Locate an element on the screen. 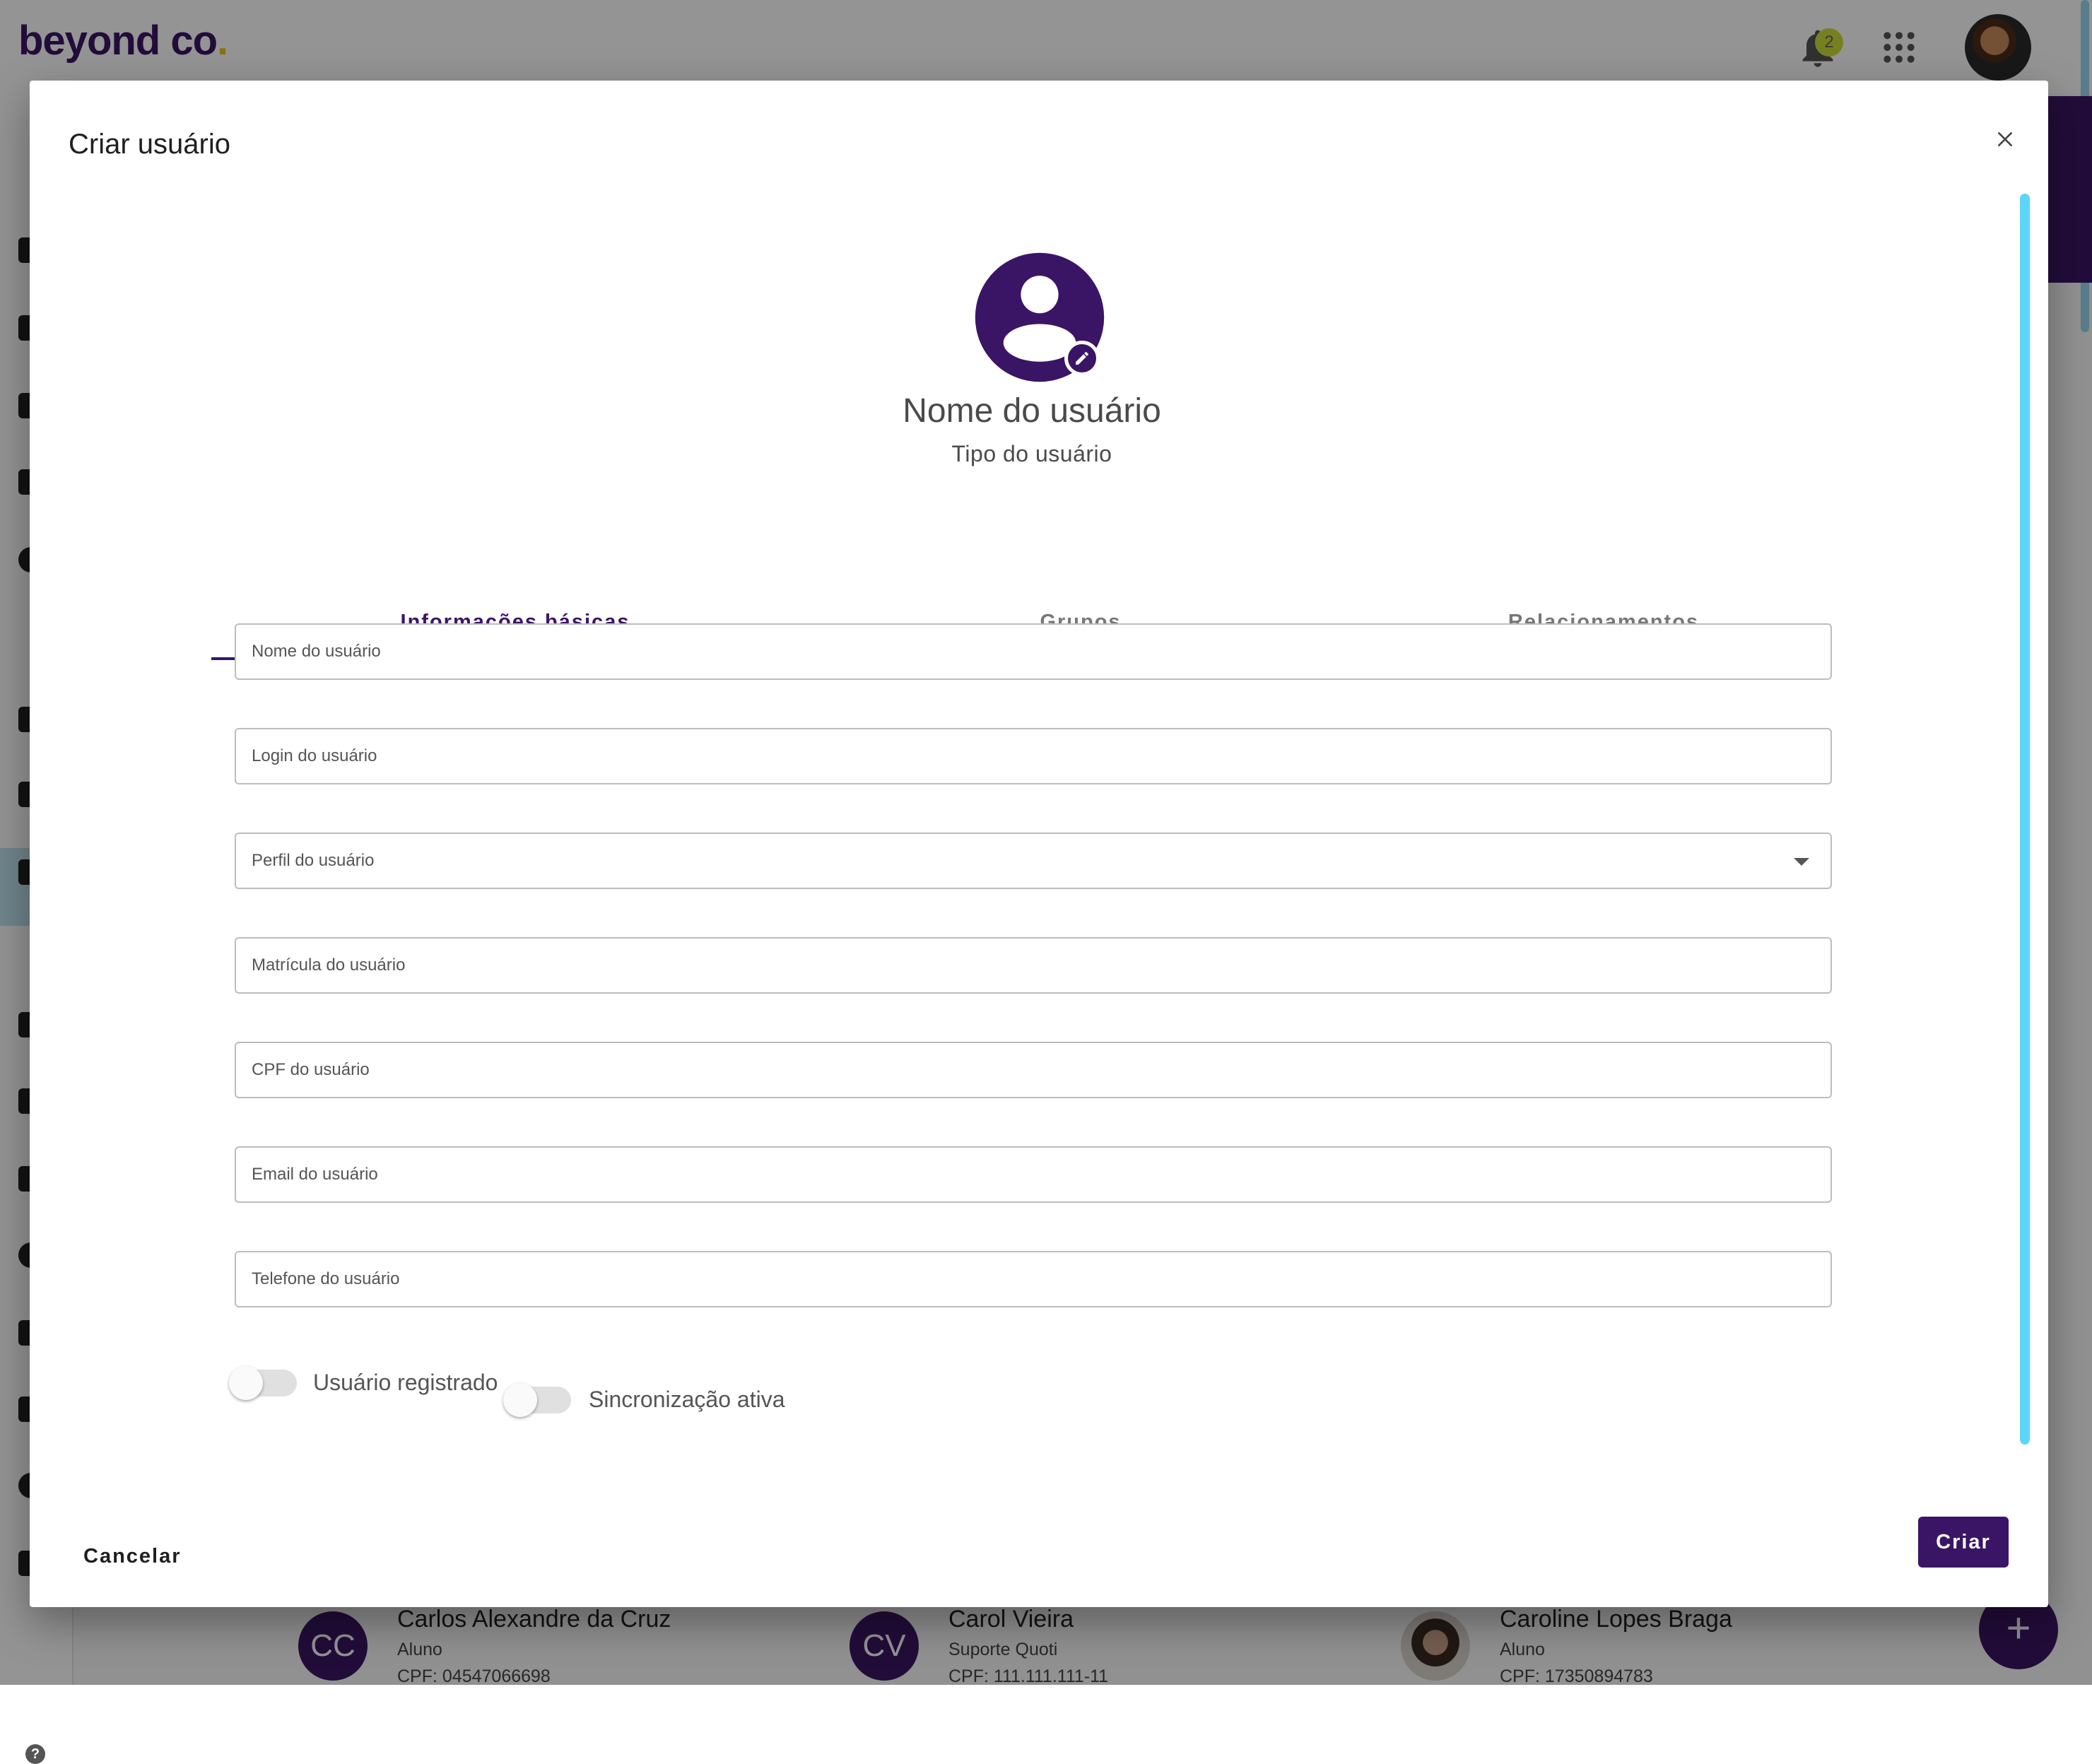  edit-avatar-button is located at coordinates (1082, 358).